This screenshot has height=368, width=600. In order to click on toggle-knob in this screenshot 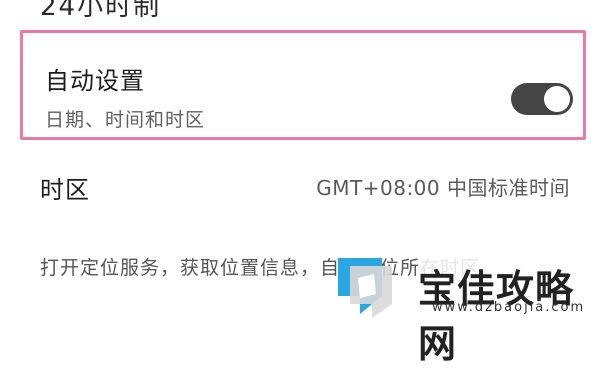, I will do `click(557, 99)`.